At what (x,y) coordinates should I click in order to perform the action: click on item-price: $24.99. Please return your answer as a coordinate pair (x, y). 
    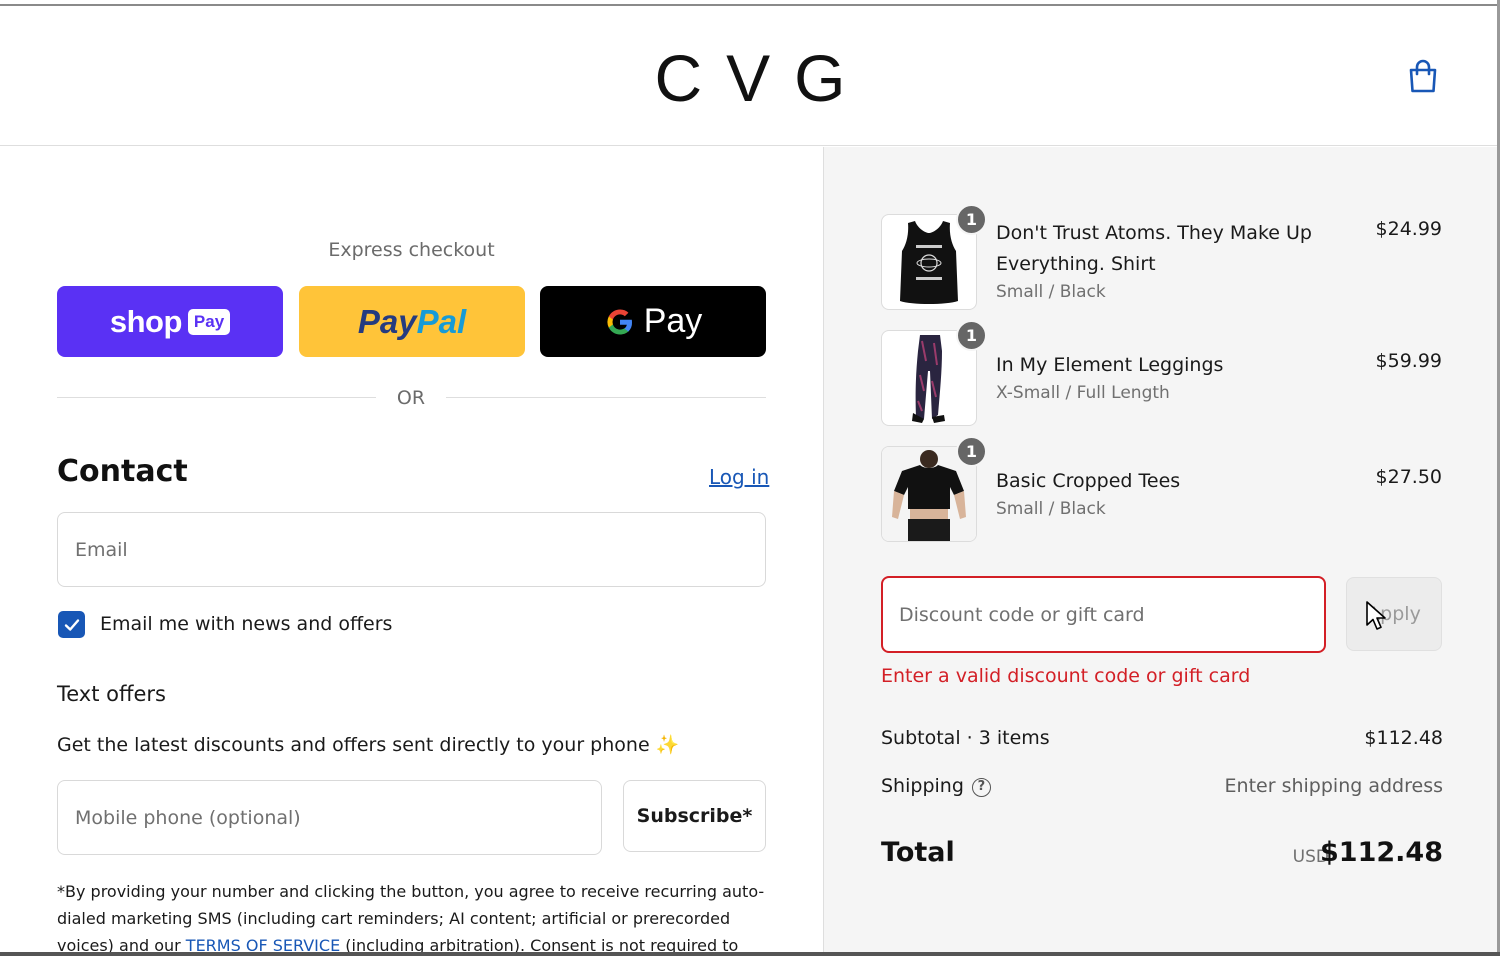
    Looking at the image, I should click on (1408, 229).